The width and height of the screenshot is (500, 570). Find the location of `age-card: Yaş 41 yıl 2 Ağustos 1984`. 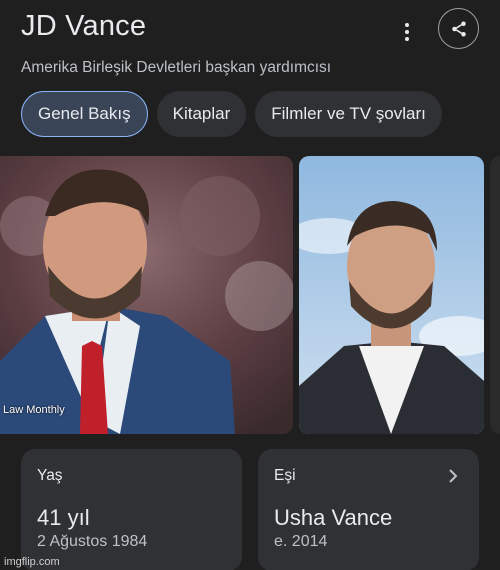

age-card: Yaş 41 yıl 2 Ağustos 1984 is located at coordinates (131, 509).